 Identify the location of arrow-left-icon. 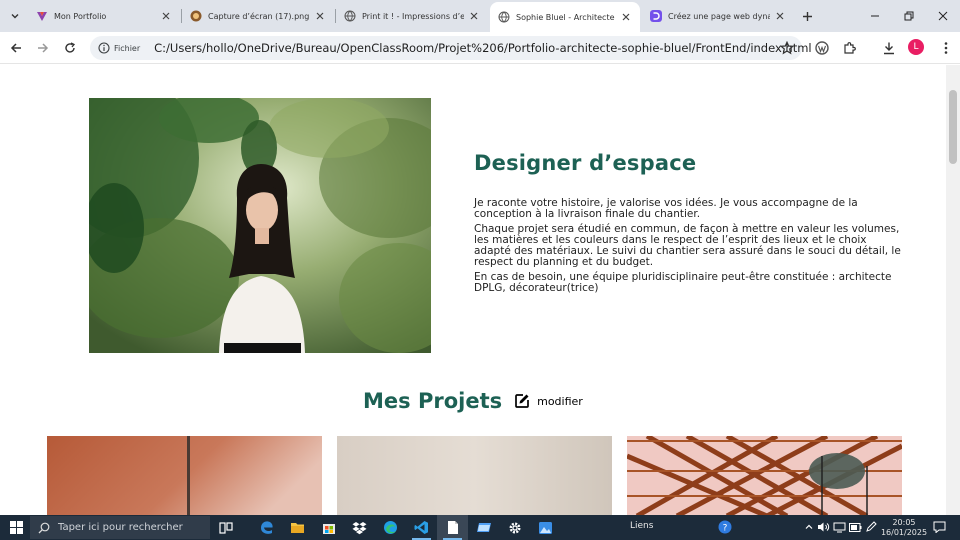
(15, 48).